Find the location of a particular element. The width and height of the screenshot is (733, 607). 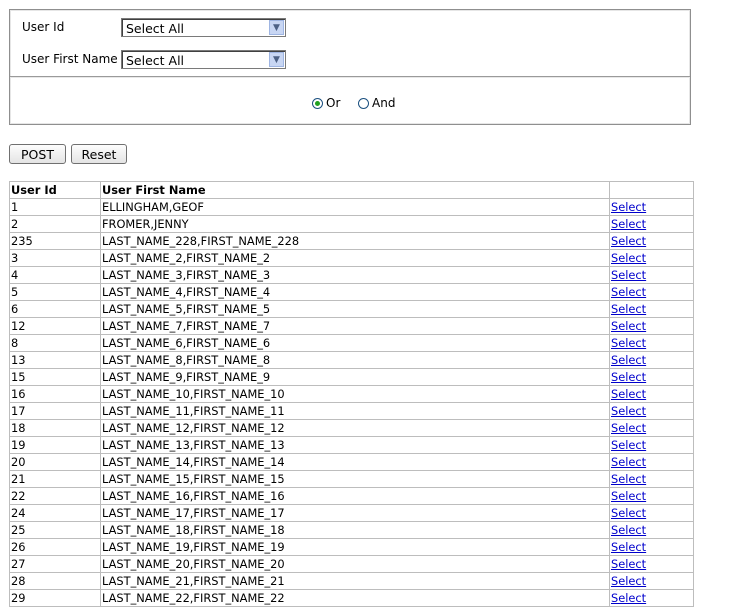

or-radio is located at coordinates (317, 103).